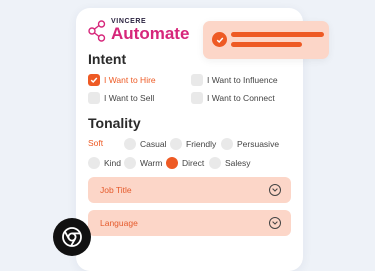  Describe the element at coordinates (238, 163) in the screenshot. I see `tonality-option-label: Salesy` at that location.